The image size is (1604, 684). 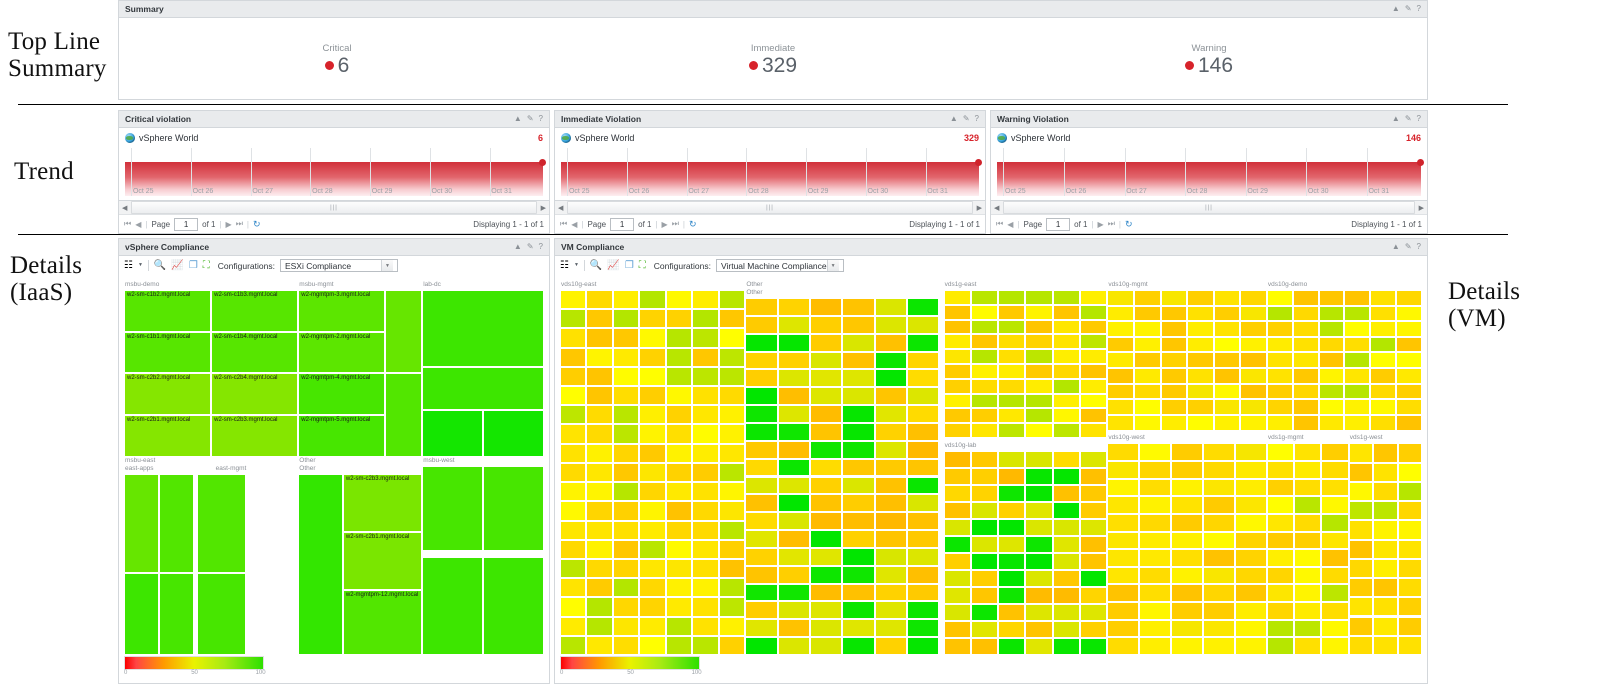 What do you see at coordinates (560, 208) in the screenshot?
I see `scroll-left-icon: ◀` at bounding box center [560, 208].